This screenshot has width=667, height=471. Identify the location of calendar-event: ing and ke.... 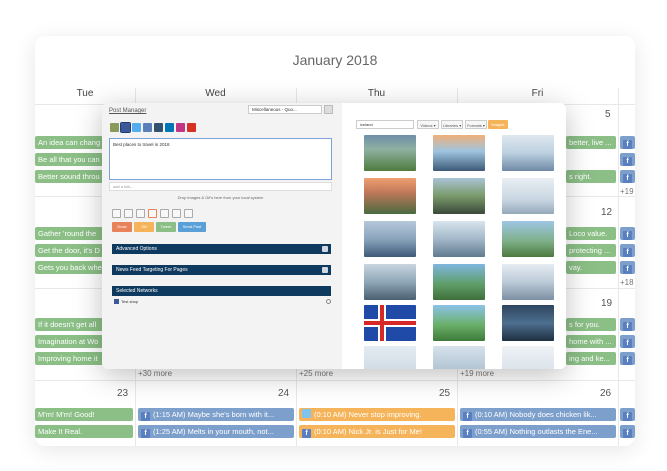
(591, 358).